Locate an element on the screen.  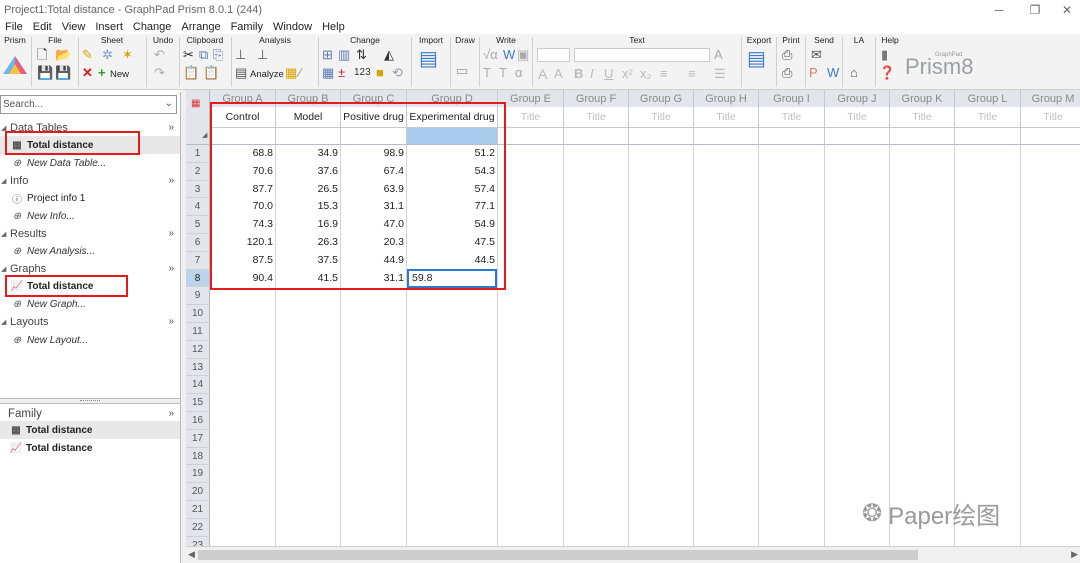
row-number: 1 is located at coordinates (198, 154).